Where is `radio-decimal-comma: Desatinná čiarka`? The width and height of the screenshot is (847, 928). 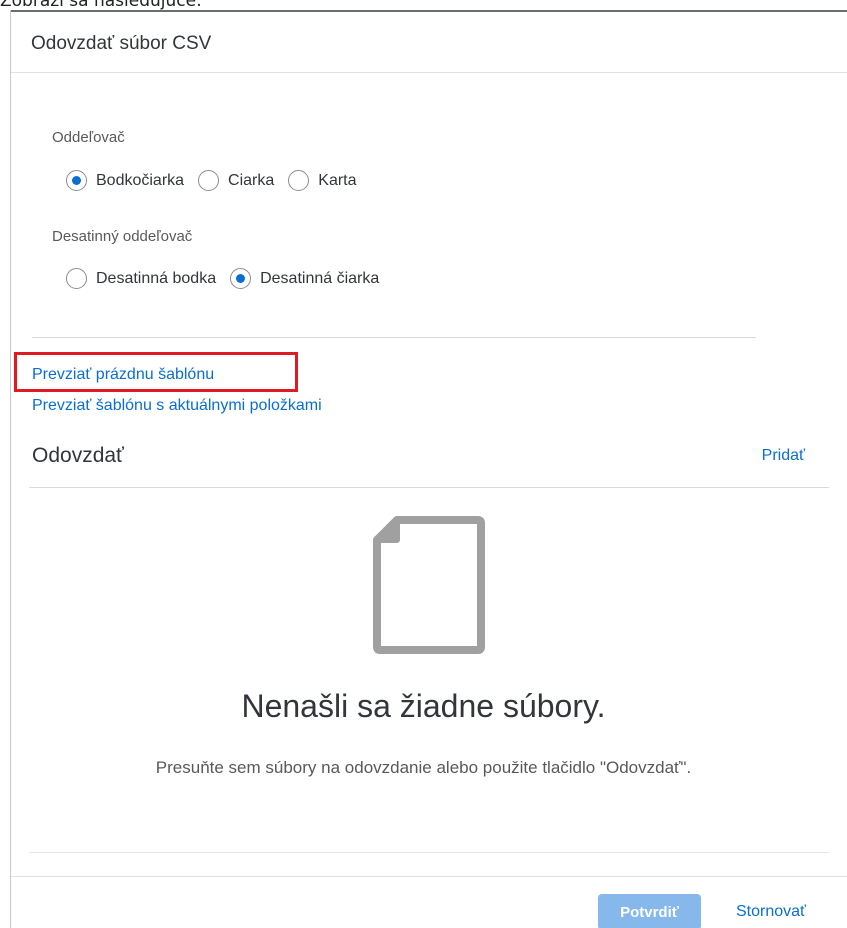 radio-decimal-comma: Desatinná čiarka is located at coordinates (304, 278).